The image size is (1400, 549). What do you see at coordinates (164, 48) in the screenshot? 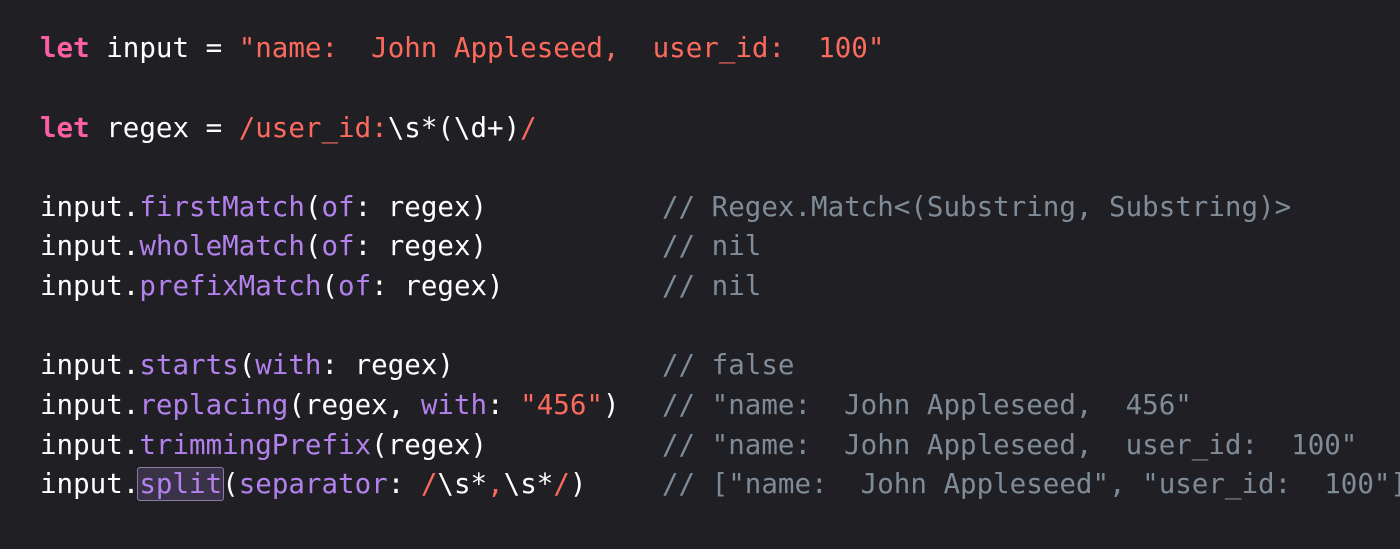
I see `variable-name: input =` at bounding box center [164, 48].